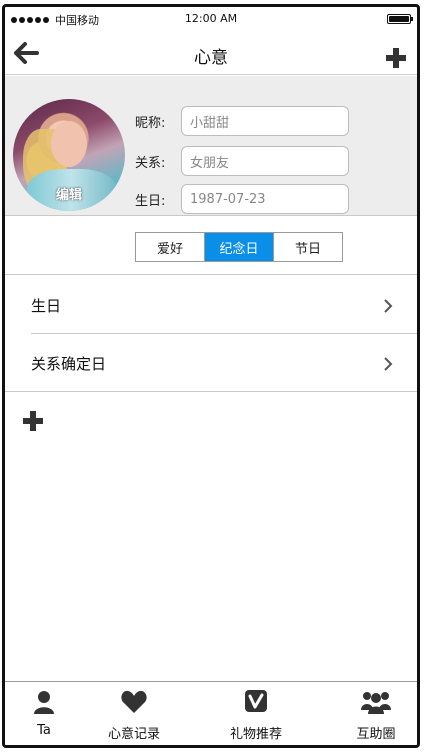 The image size is (424, 752). What do you see at coordinates (211, 305) in the screenshot?
I see `list-item-birthday: 生日` at bounding box center [211, 305].